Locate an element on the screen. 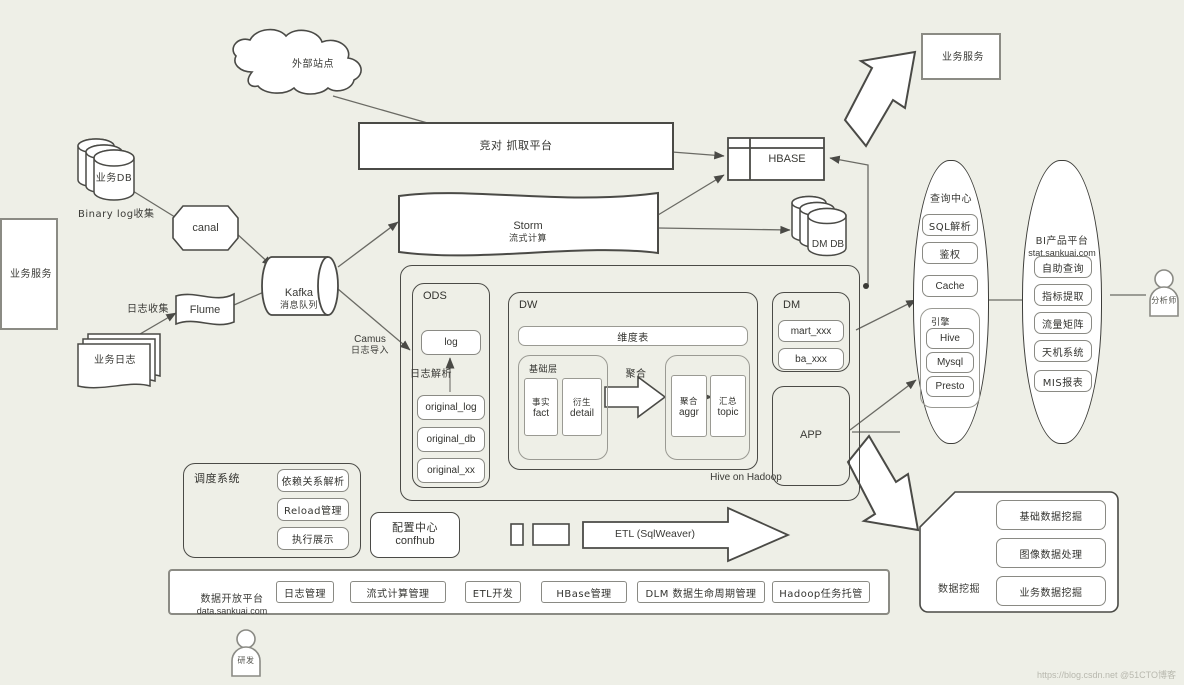  crawler-platform-box: 竞对 抓取平台 is located at coordinates (516, 146).